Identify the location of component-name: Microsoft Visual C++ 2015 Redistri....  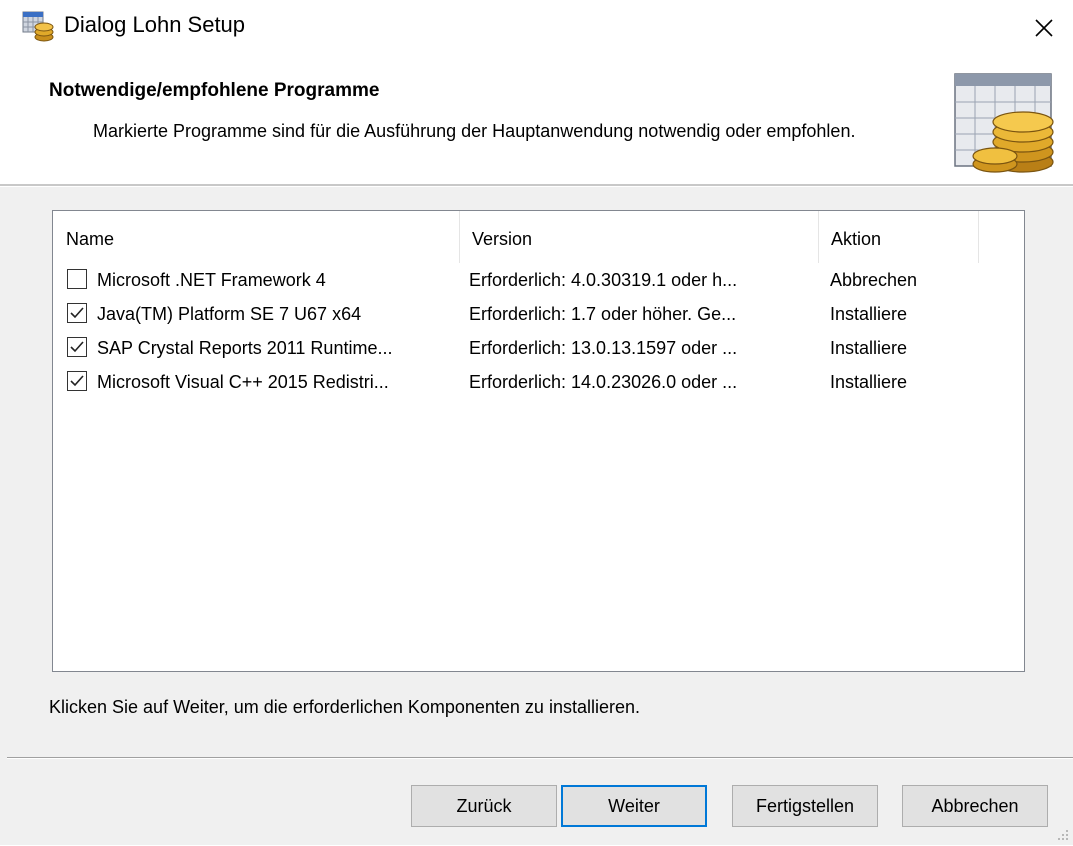
(243, 382).